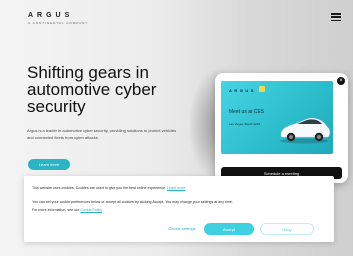 The image size is (353, 256). What do you see at coordinates (341, 81) in the screenshot?
I see `close-icon: ×` at bounding box center [341, 81].